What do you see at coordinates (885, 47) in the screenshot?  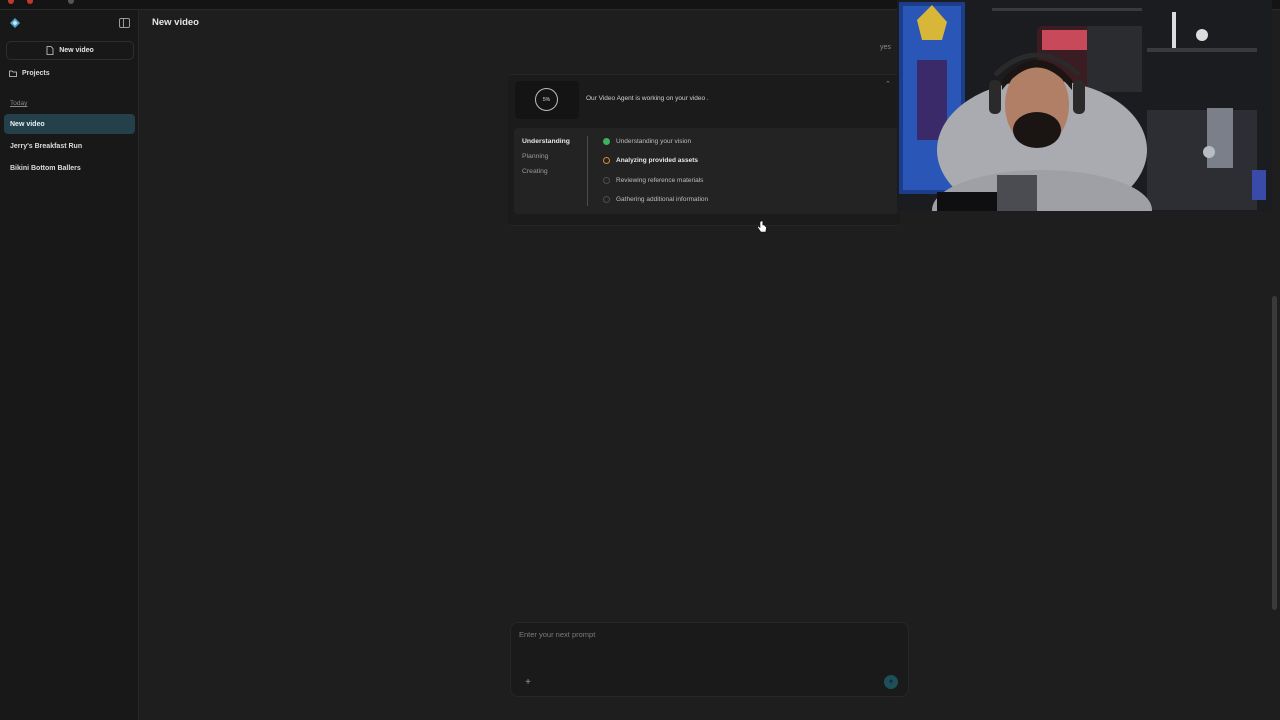 I see `user-message: yes` at bounding box center [885, 47].